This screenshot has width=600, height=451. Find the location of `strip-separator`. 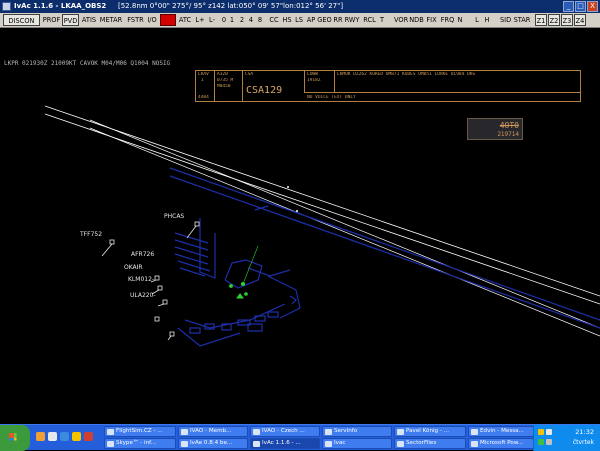

strip-separator is located at coordinates (442, 92).